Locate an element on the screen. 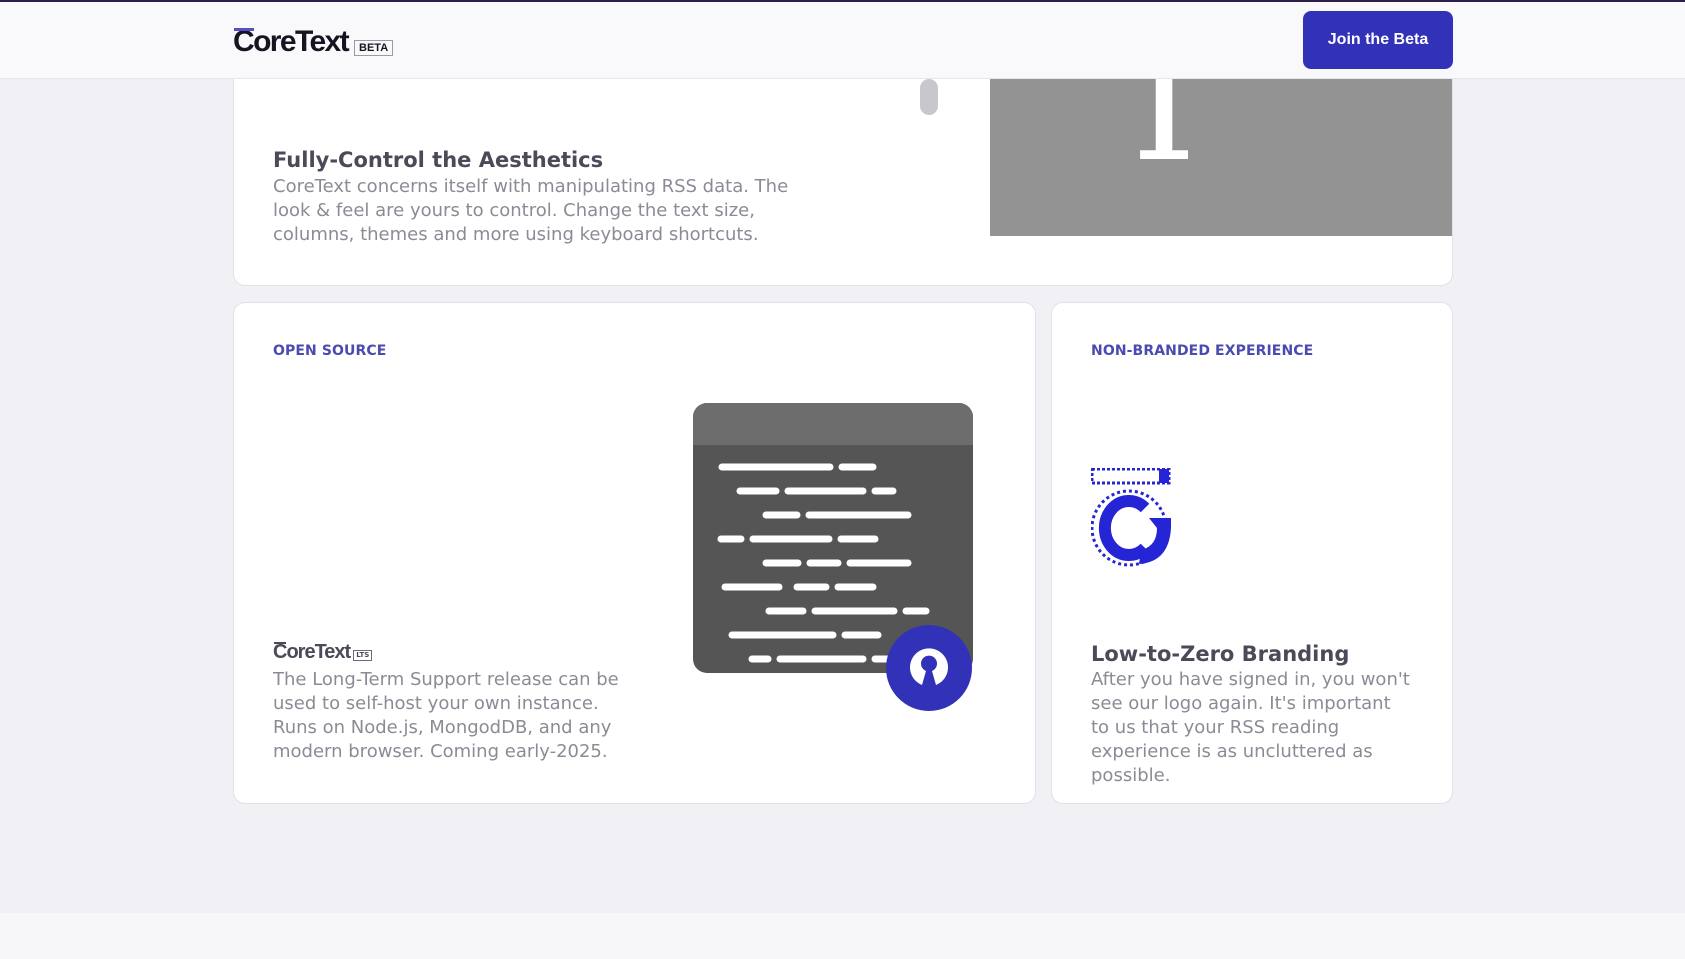  non-branded-eyebrow: NON-BRANDED EXPERIENCE is located at coordinates (1202, 351).